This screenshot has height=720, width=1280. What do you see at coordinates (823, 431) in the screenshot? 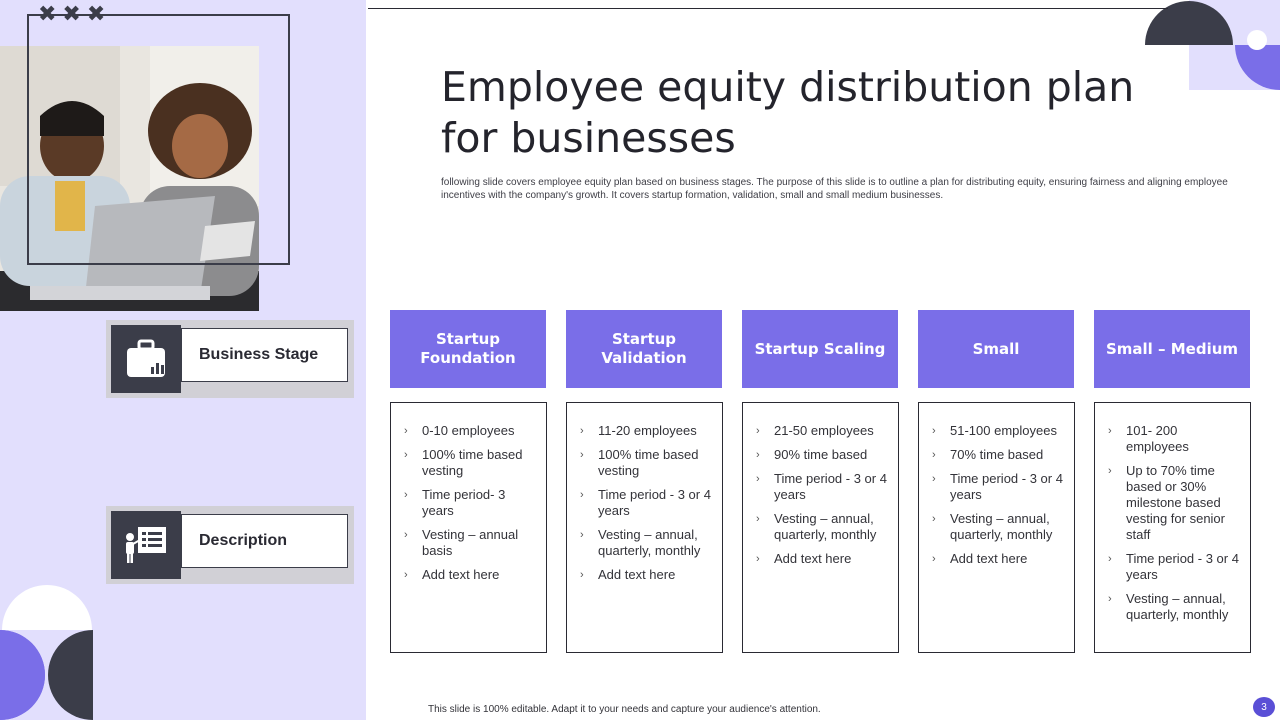
I see `list-item: 21-50 employees` at bounding box center [823, 431].